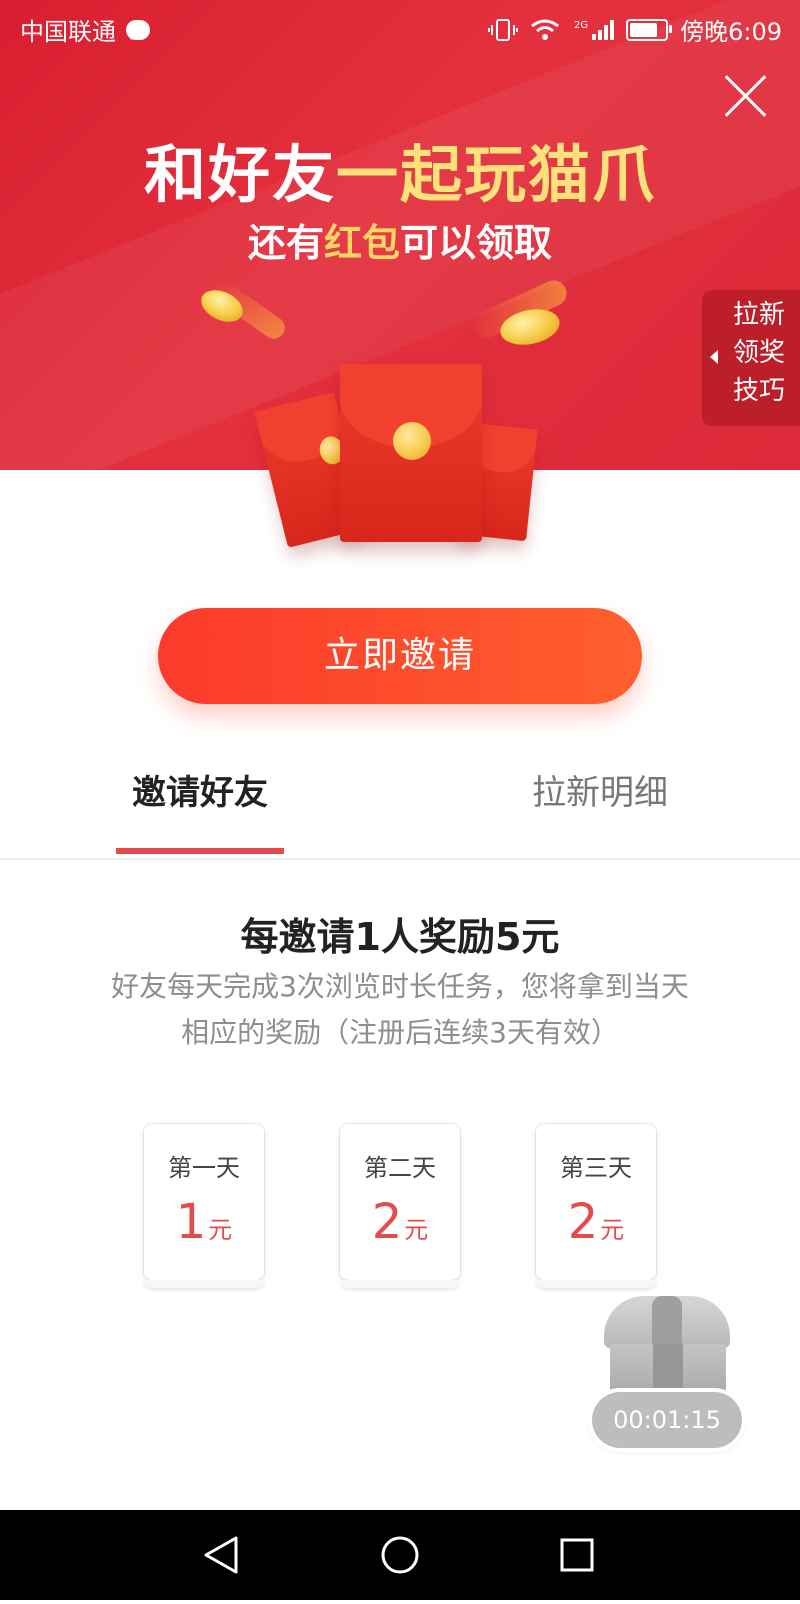  I want to click on network-type: 2G, so click(581, 25).